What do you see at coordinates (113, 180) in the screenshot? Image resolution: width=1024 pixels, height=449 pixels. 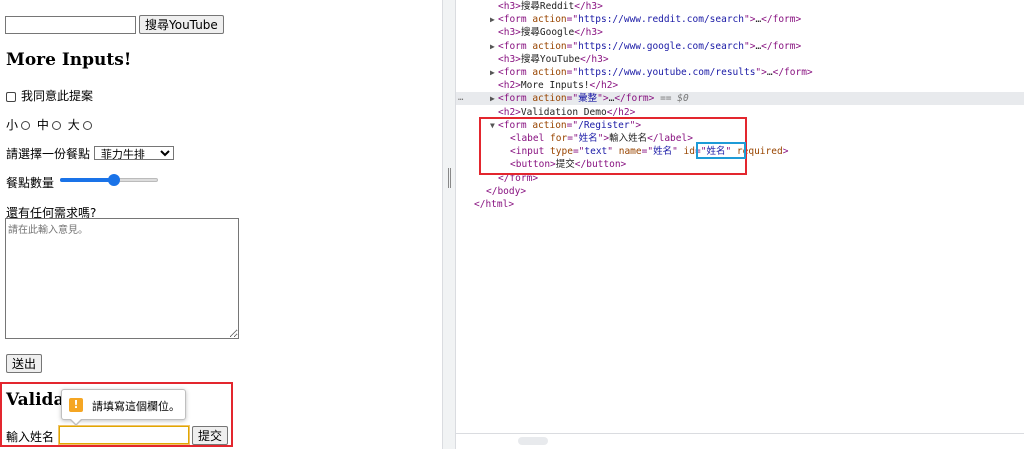 I see `slider-thumb` at bounding box center [113, 180].